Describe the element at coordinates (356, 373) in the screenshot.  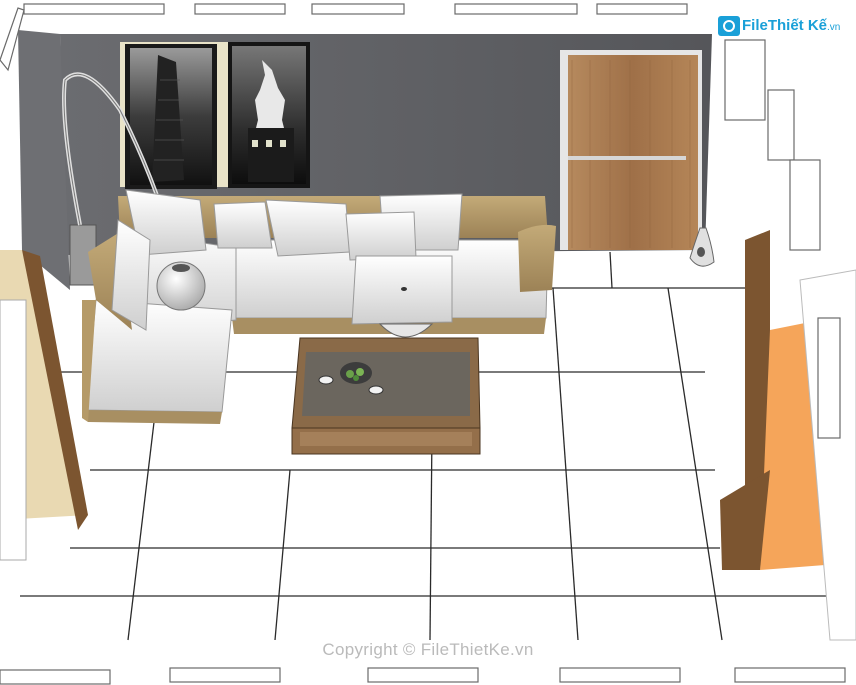
I see `fruit-bowl` at that location.